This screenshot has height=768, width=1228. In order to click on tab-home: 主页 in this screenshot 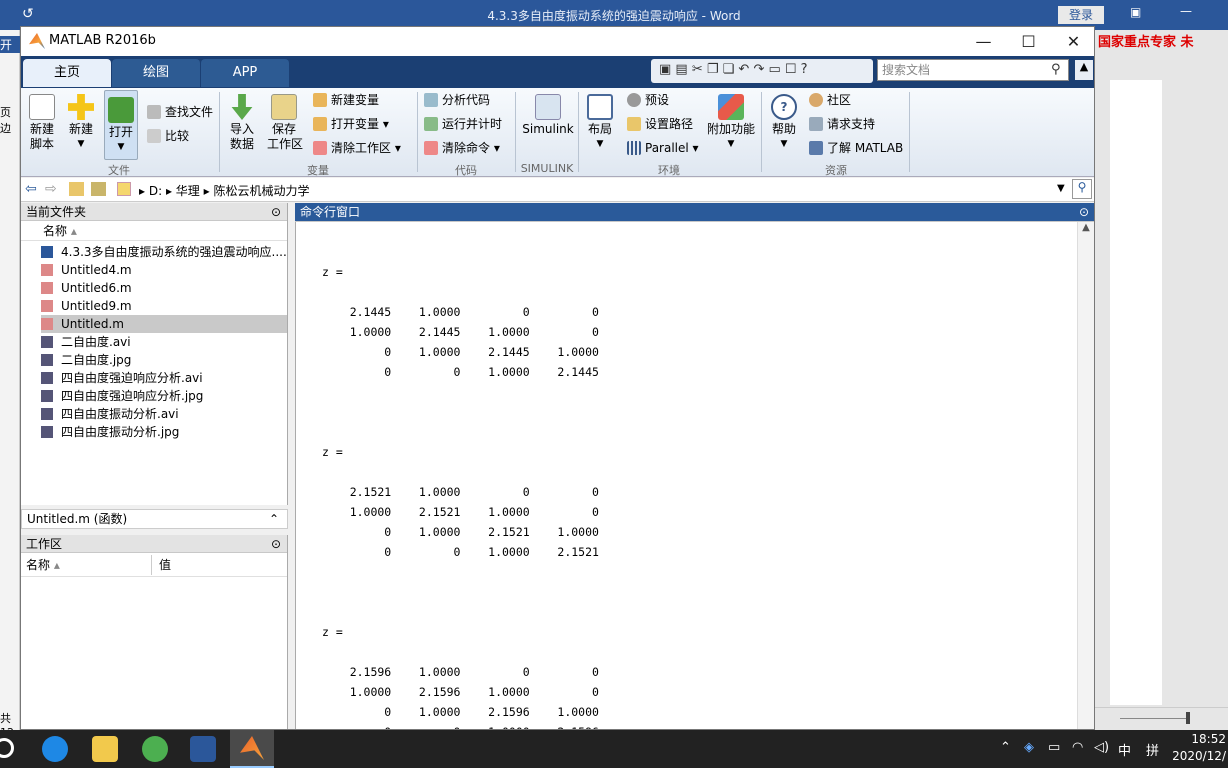, I will do `click(67, 73)`.